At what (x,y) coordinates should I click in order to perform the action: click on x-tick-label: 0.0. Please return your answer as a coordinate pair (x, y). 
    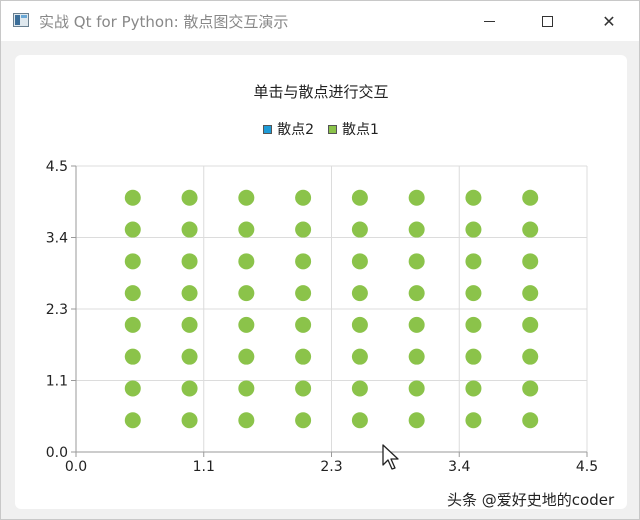
    Looking at the image, I should click on (76, 467).